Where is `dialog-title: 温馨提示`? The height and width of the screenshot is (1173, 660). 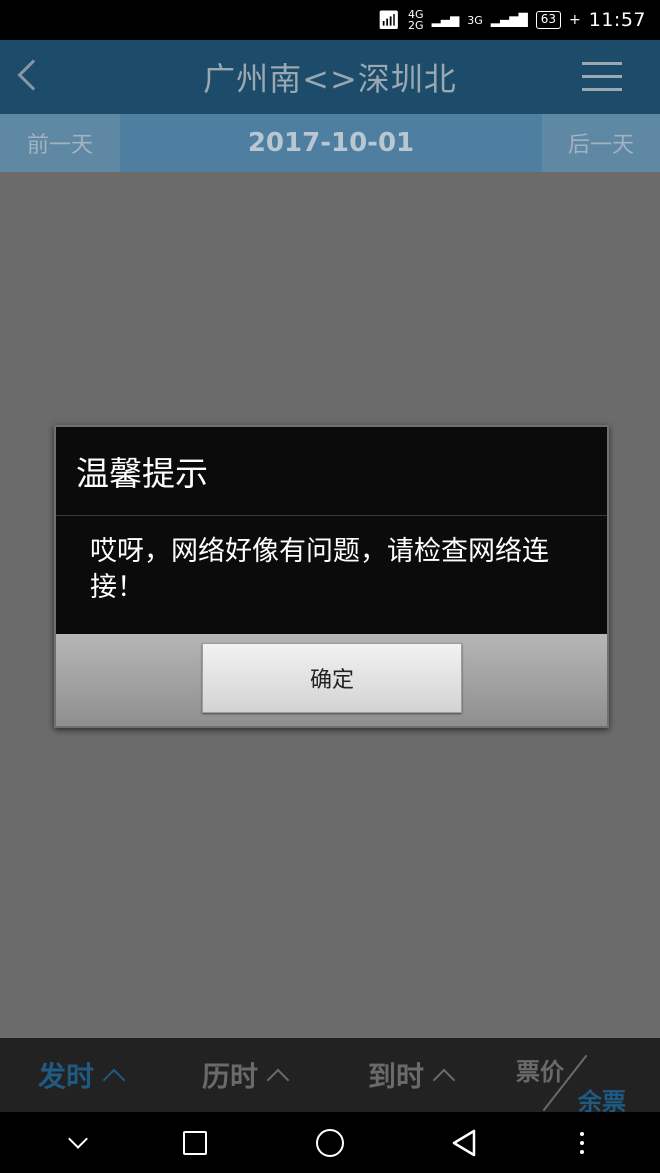
dialog-title: 温馨提示 is located at coordinates (331, 471).